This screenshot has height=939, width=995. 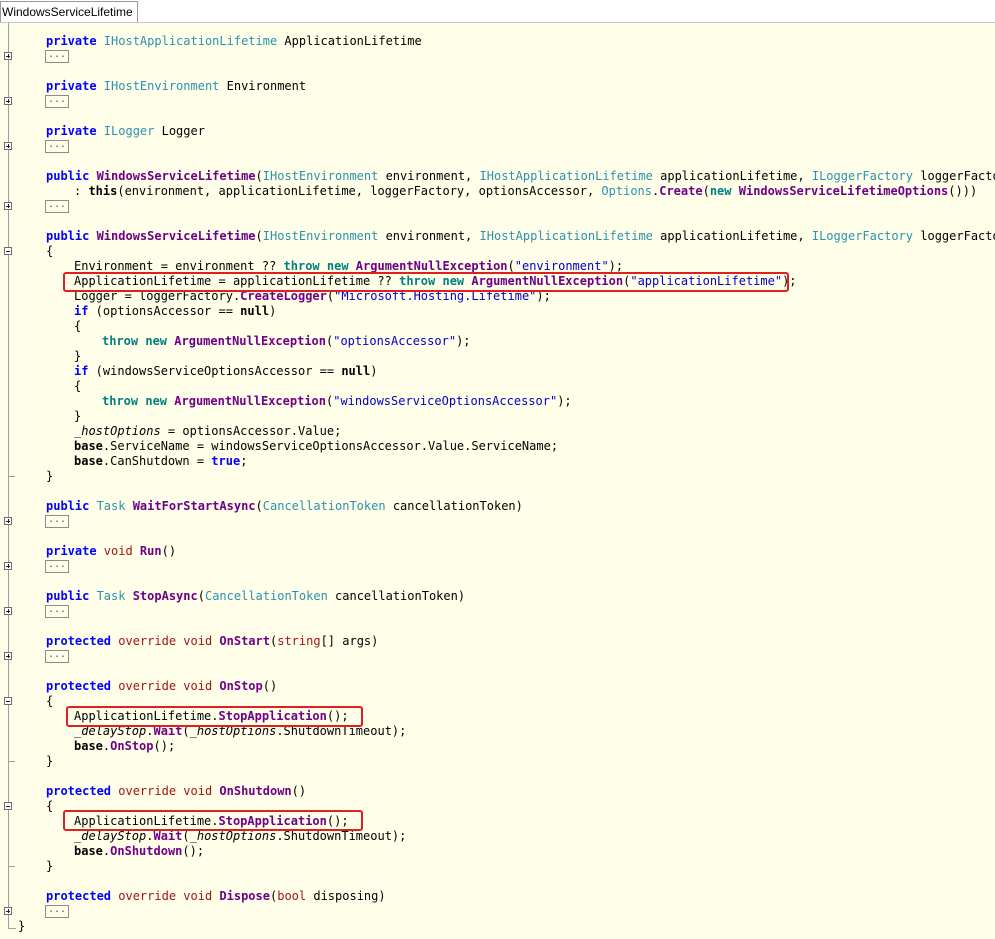 What do you see at coordinates (103, 191) in the screenshot?
I see `keyword: this` at bounding box center [103, 191].